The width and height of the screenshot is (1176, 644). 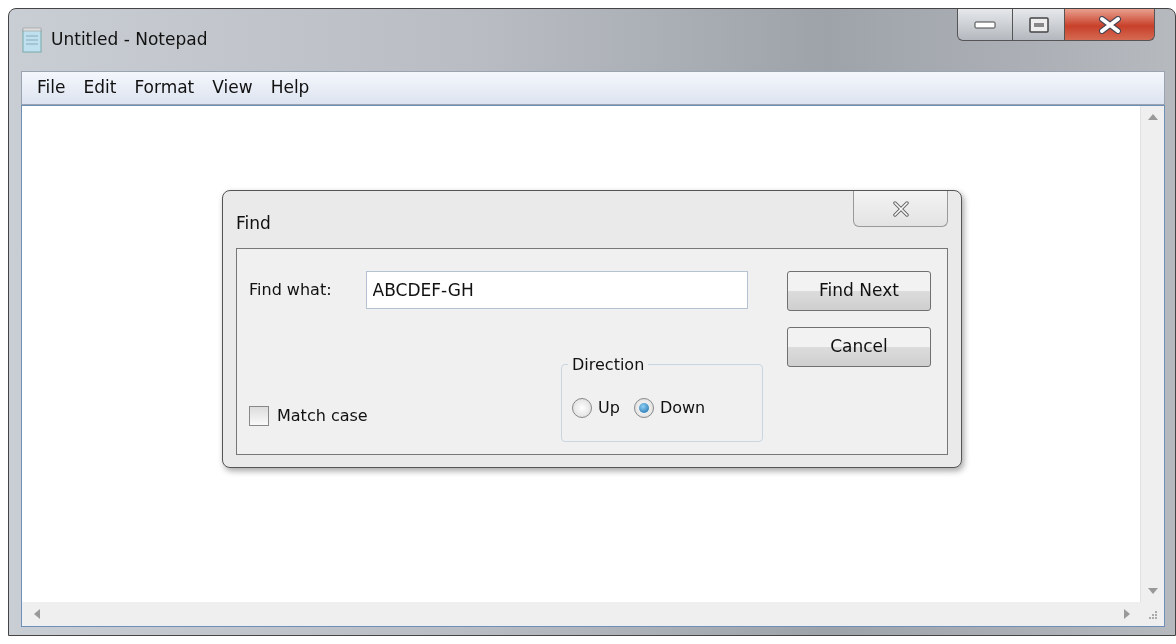 I want to click on menu-item: Help, so click(x=290, y=88).